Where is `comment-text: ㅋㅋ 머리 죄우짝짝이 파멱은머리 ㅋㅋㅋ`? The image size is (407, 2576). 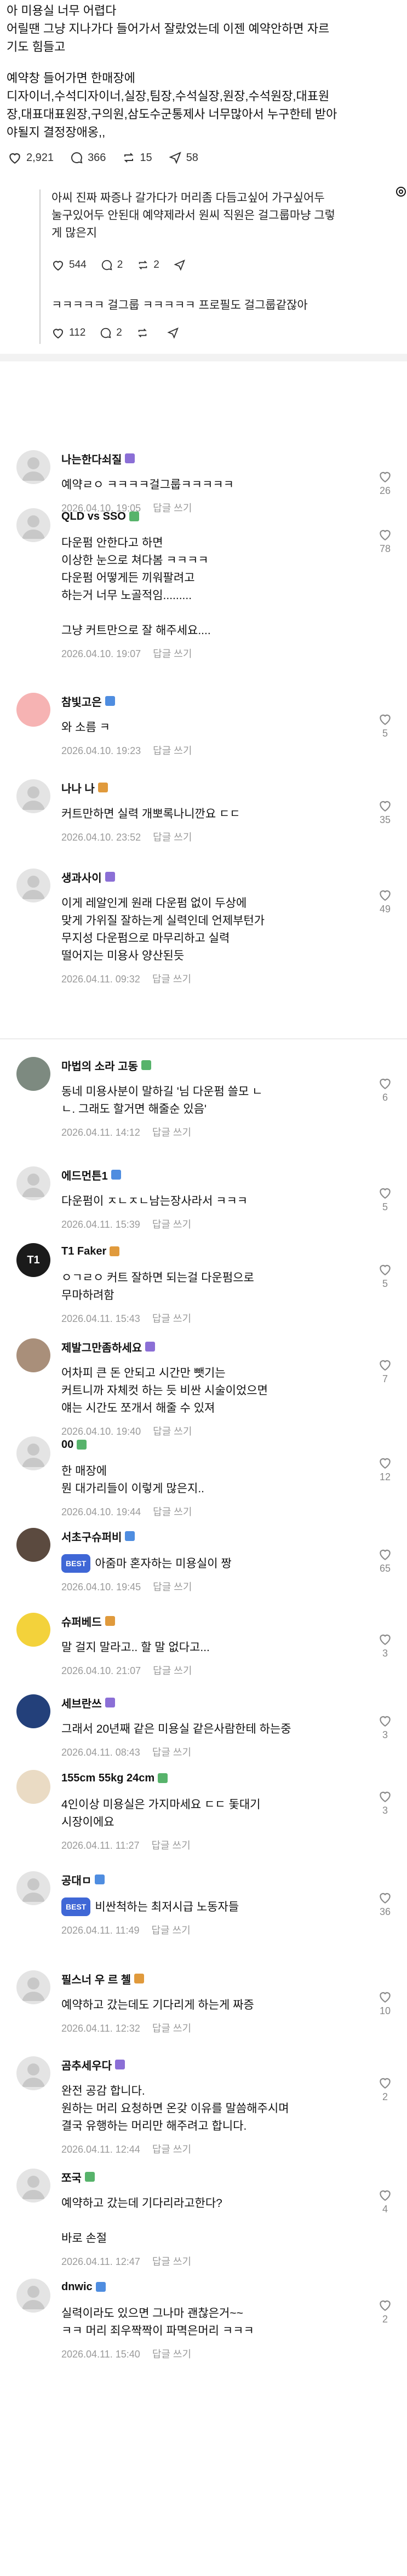
comment-text: ㅋㅋ 머리 죄우짝짝이 파멱은머리 ㅋㅋㅋ is located at coordinates (157, 2331).